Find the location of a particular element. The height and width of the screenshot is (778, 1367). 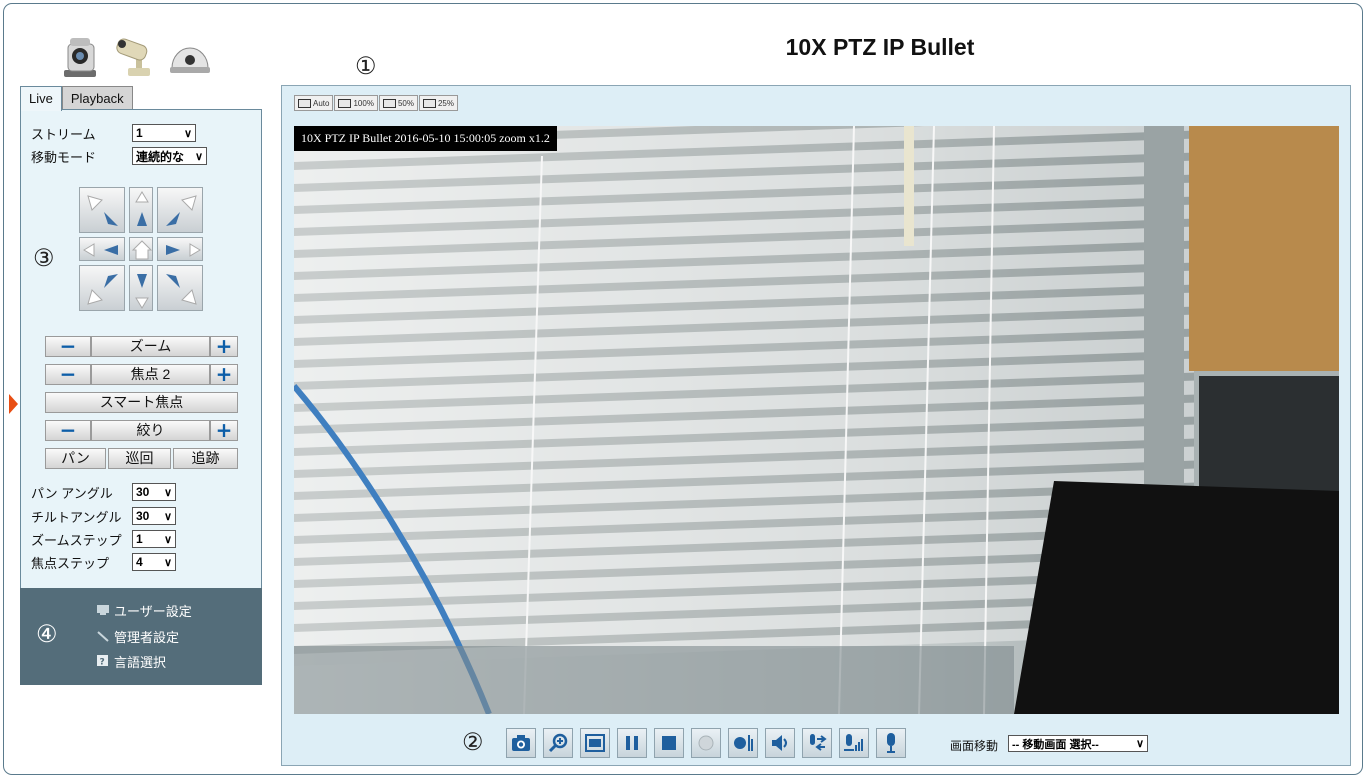

marker-four: ④ is located at coordinates (47, 634).